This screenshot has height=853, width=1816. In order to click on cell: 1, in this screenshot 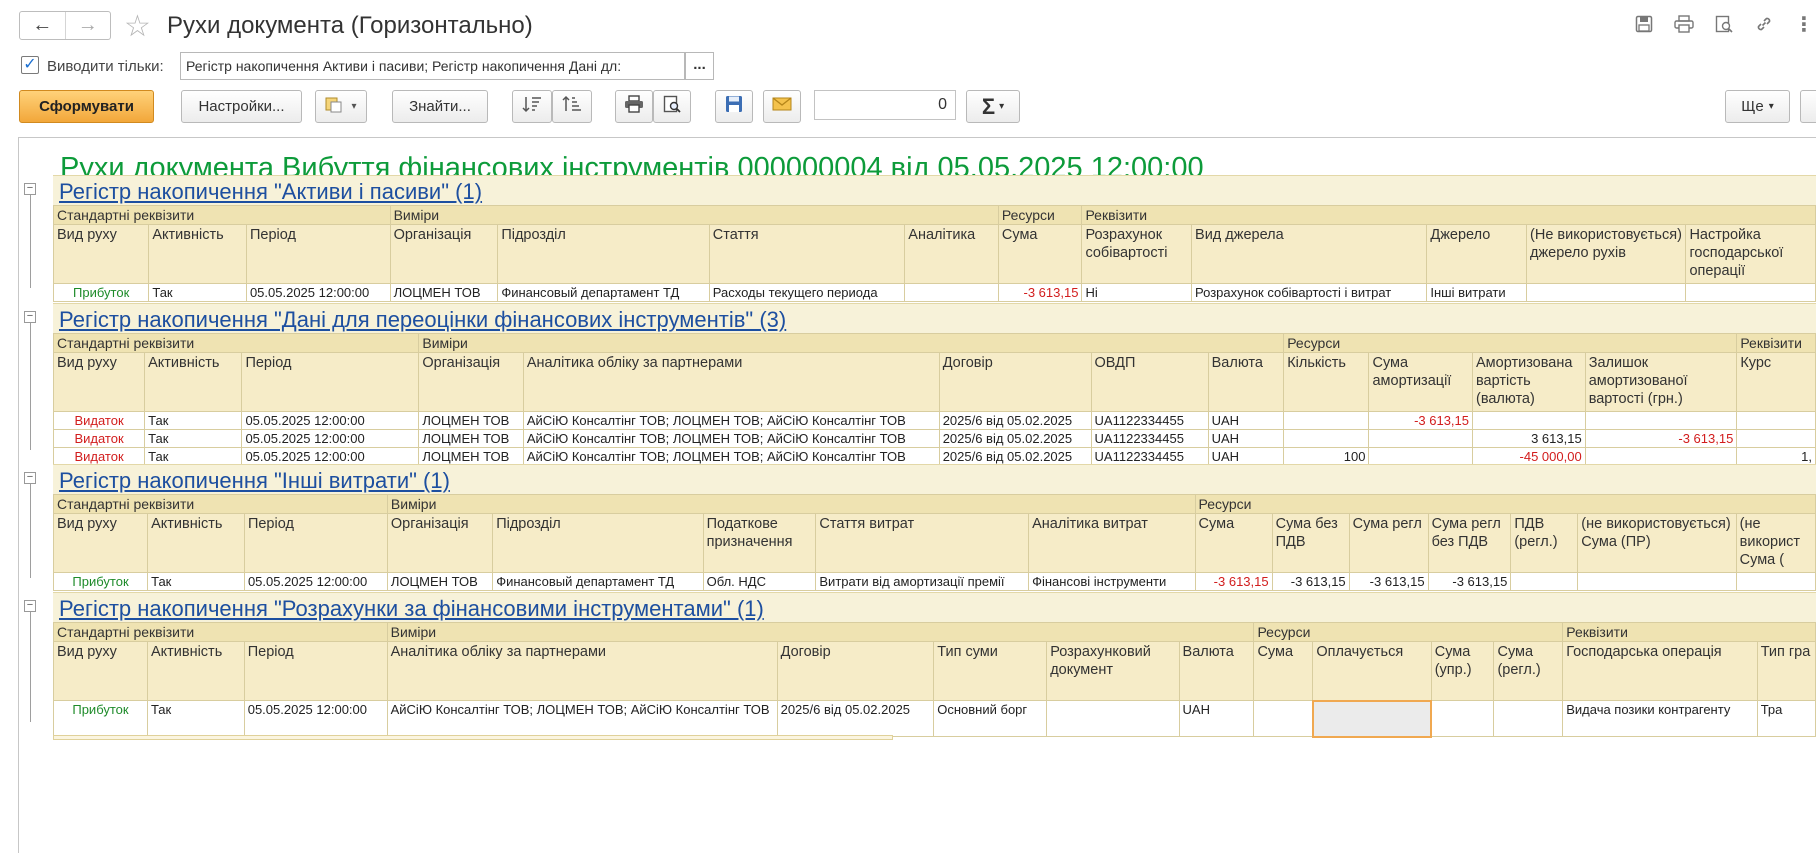, I will do `click(1776, 456)`.